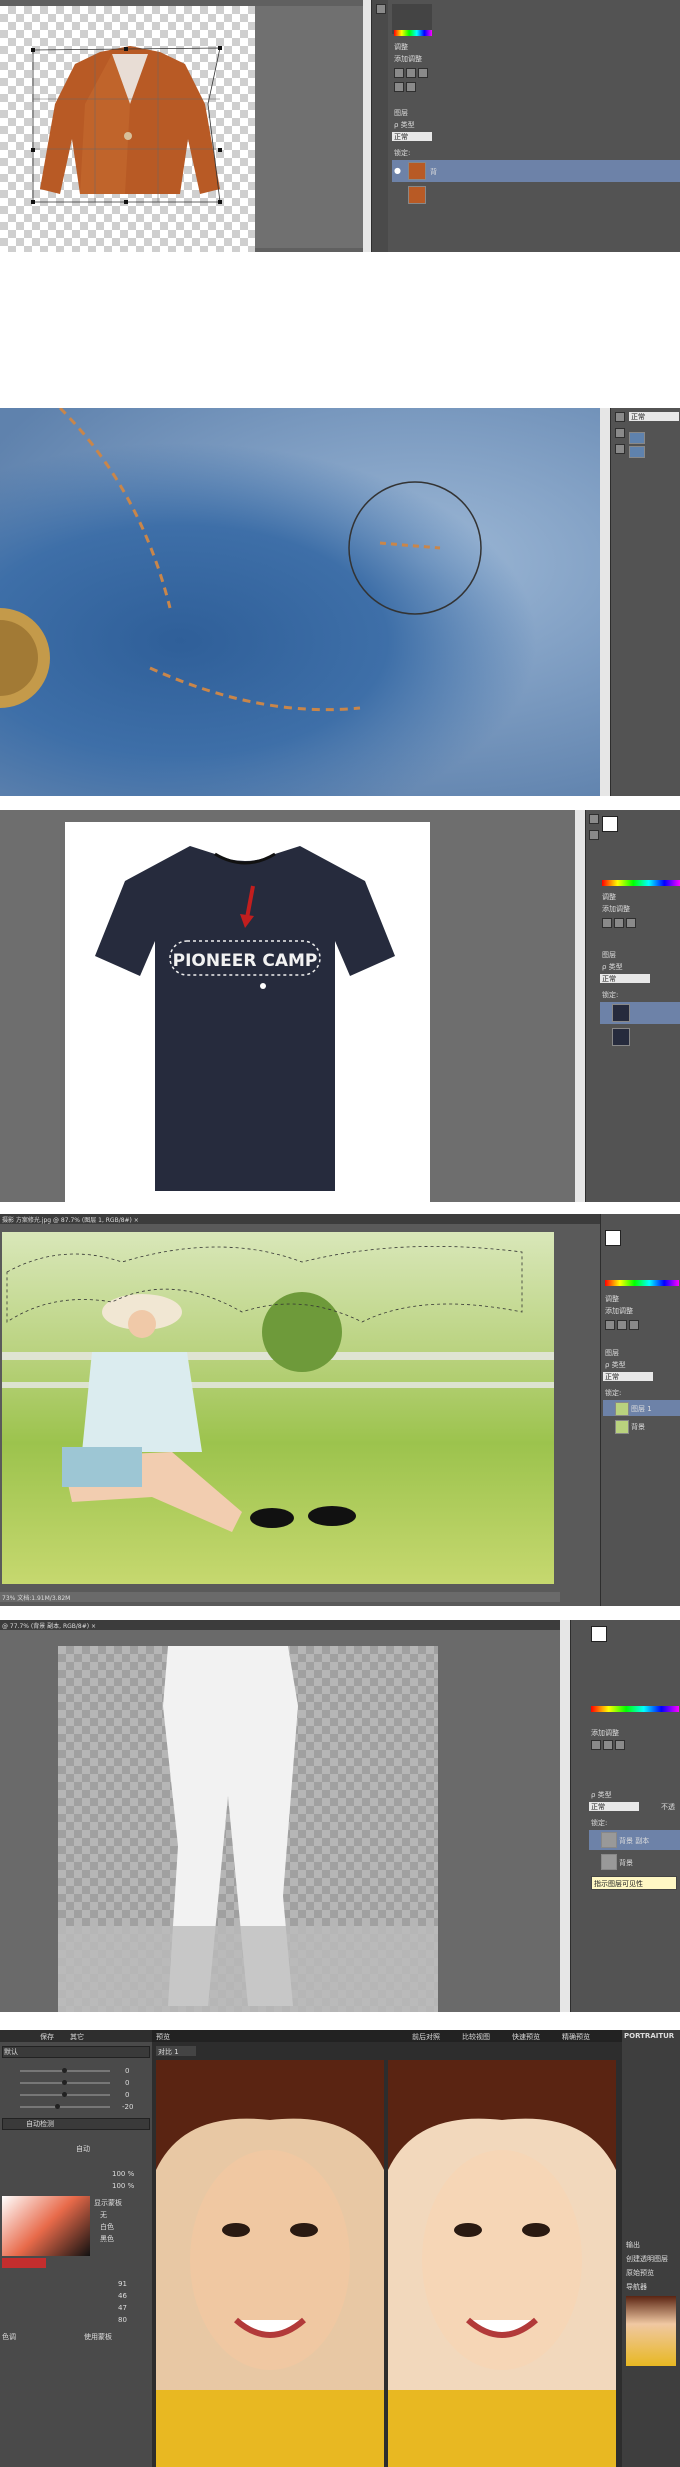 The image size is (680, 2467). What do you see at coordinates (76, 2052) in the screenshot?
I see `preset-select` at bounding box center [76, 2052].